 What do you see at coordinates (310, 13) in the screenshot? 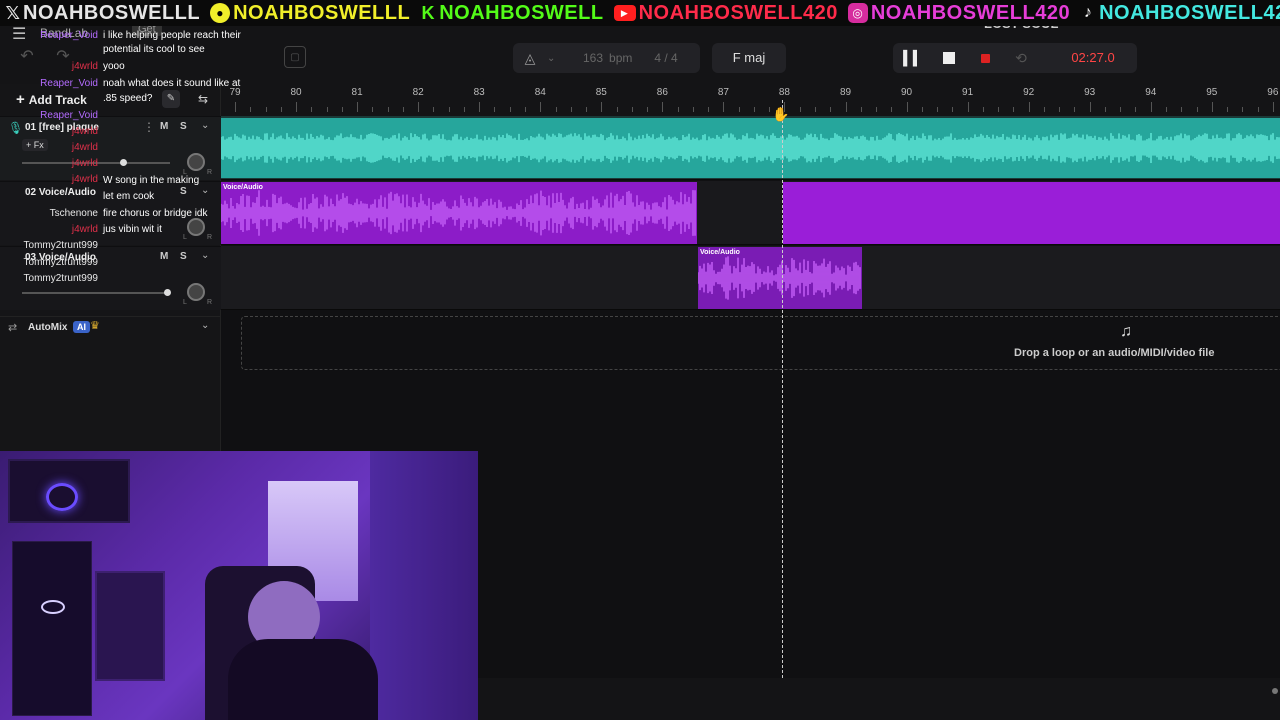
I see `snapchat-handle: ● NOAHBOSWELLL` at bounding box center [310, 13].